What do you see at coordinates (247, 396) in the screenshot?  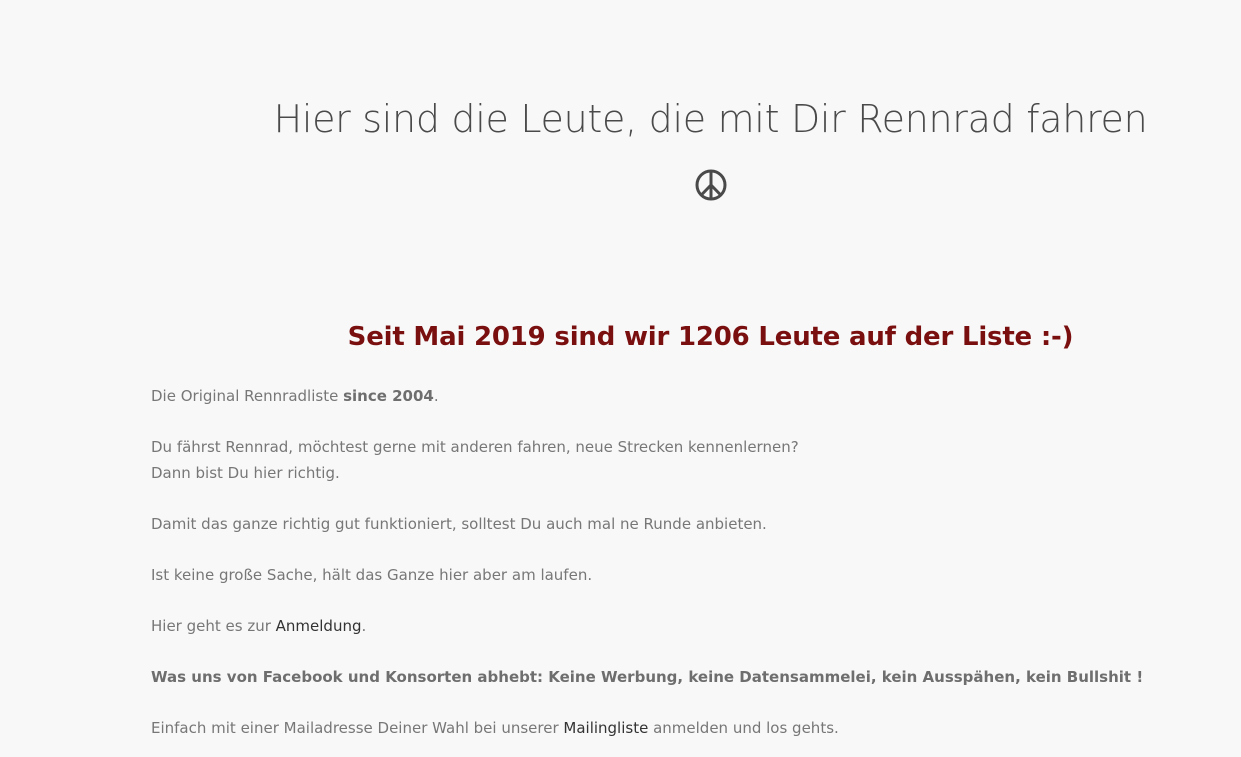 I see `intro-text: Die Original Rennradliste` at bounding box center [247, 396].